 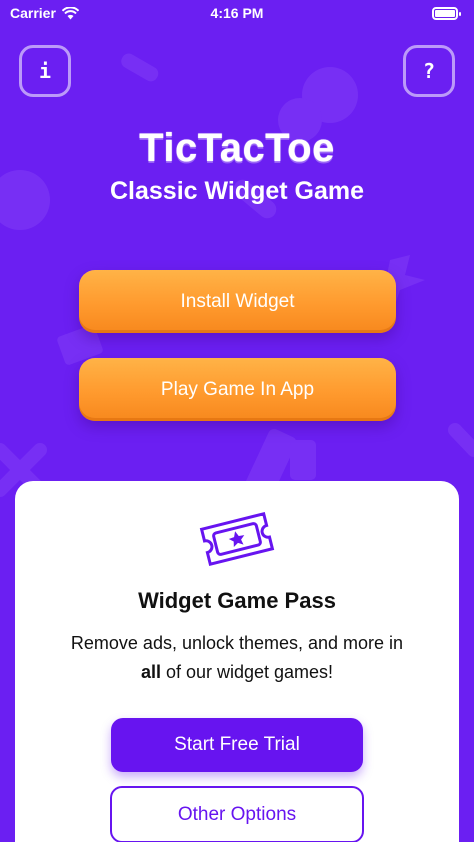 What do you see at coordinates (446, 13) in the screenshot?
I see `battery-icon` at bounding box center [446, 13].